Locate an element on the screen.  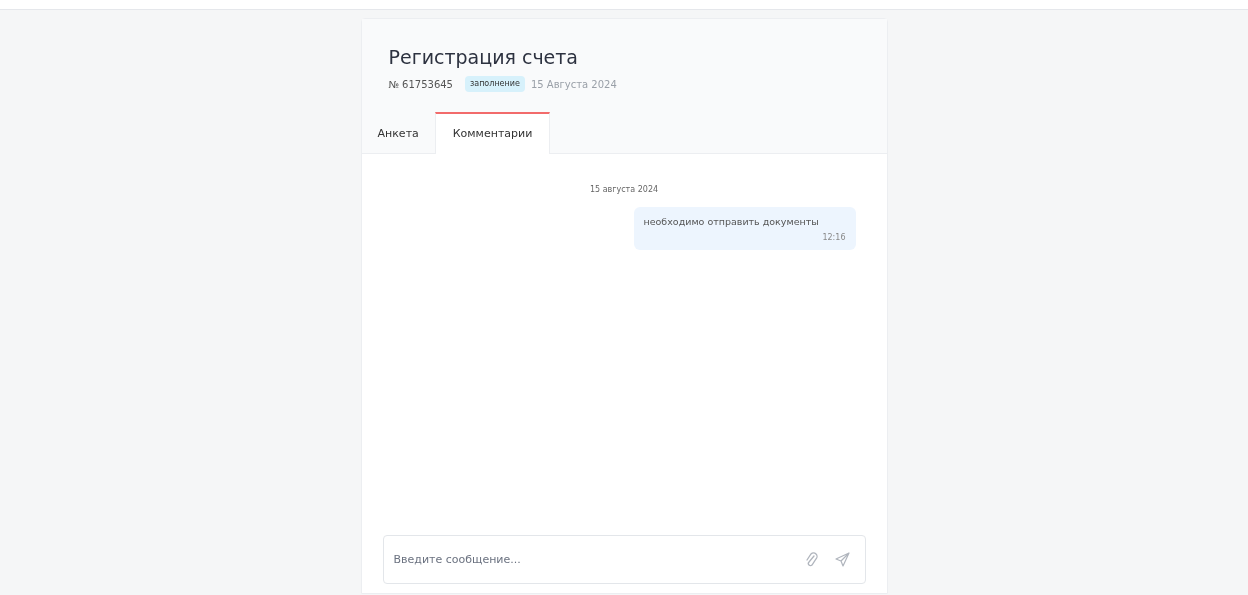
tab: Комментарии is located at coordinates (492, 133).